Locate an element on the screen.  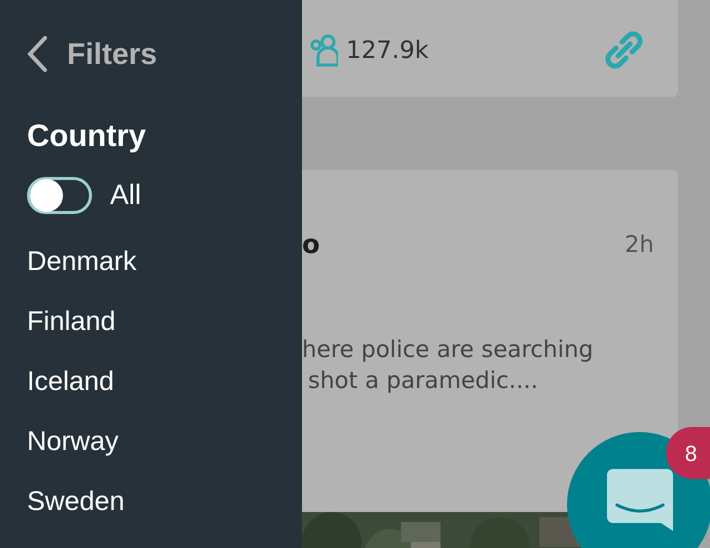
section-heading: Country is located at coordinates (87, 136).